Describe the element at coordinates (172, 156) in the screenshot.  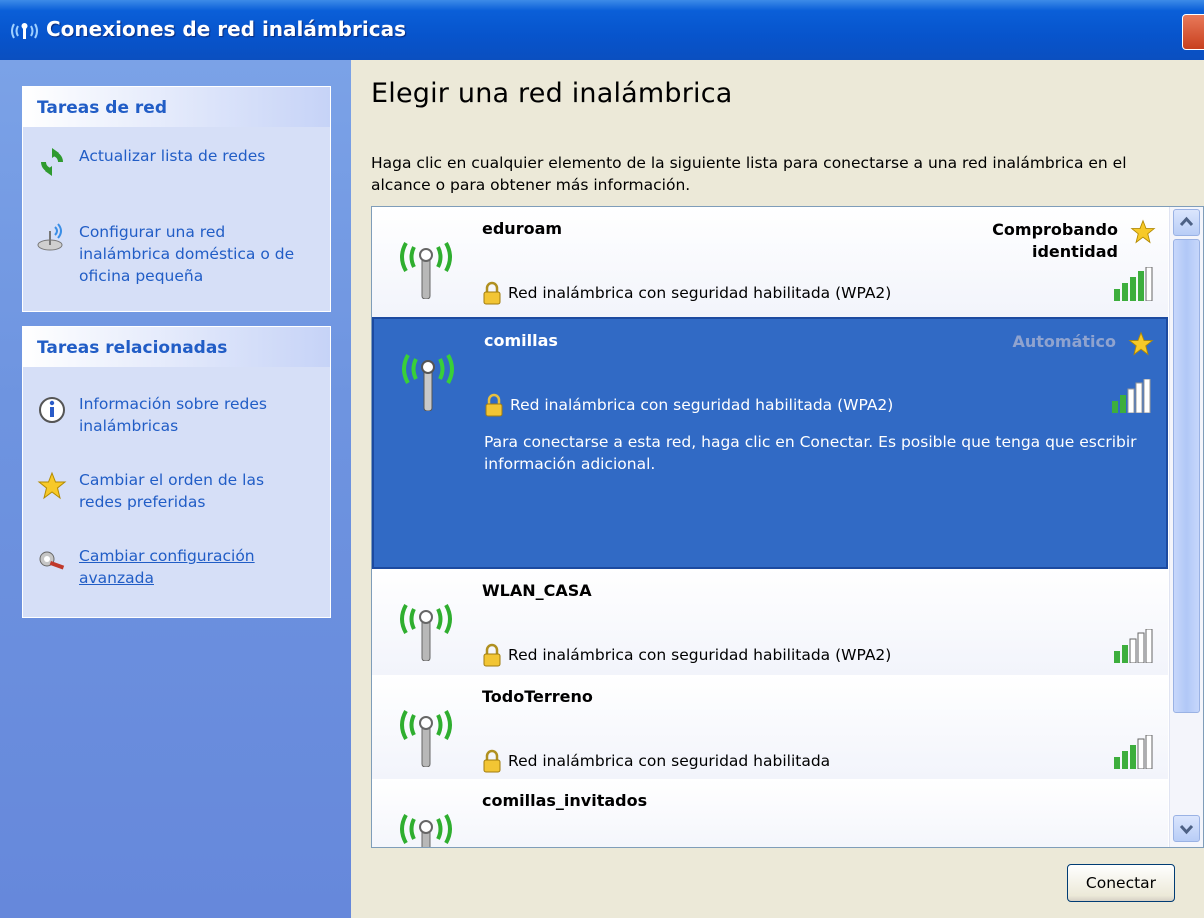
I see `task-refresh-label: Actualizar lista de redes` at that location.